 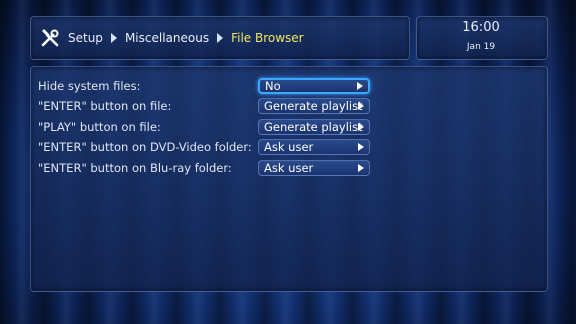 I want to click on enter-on-file-select: Generate playlist, so click(x=314, y=106).